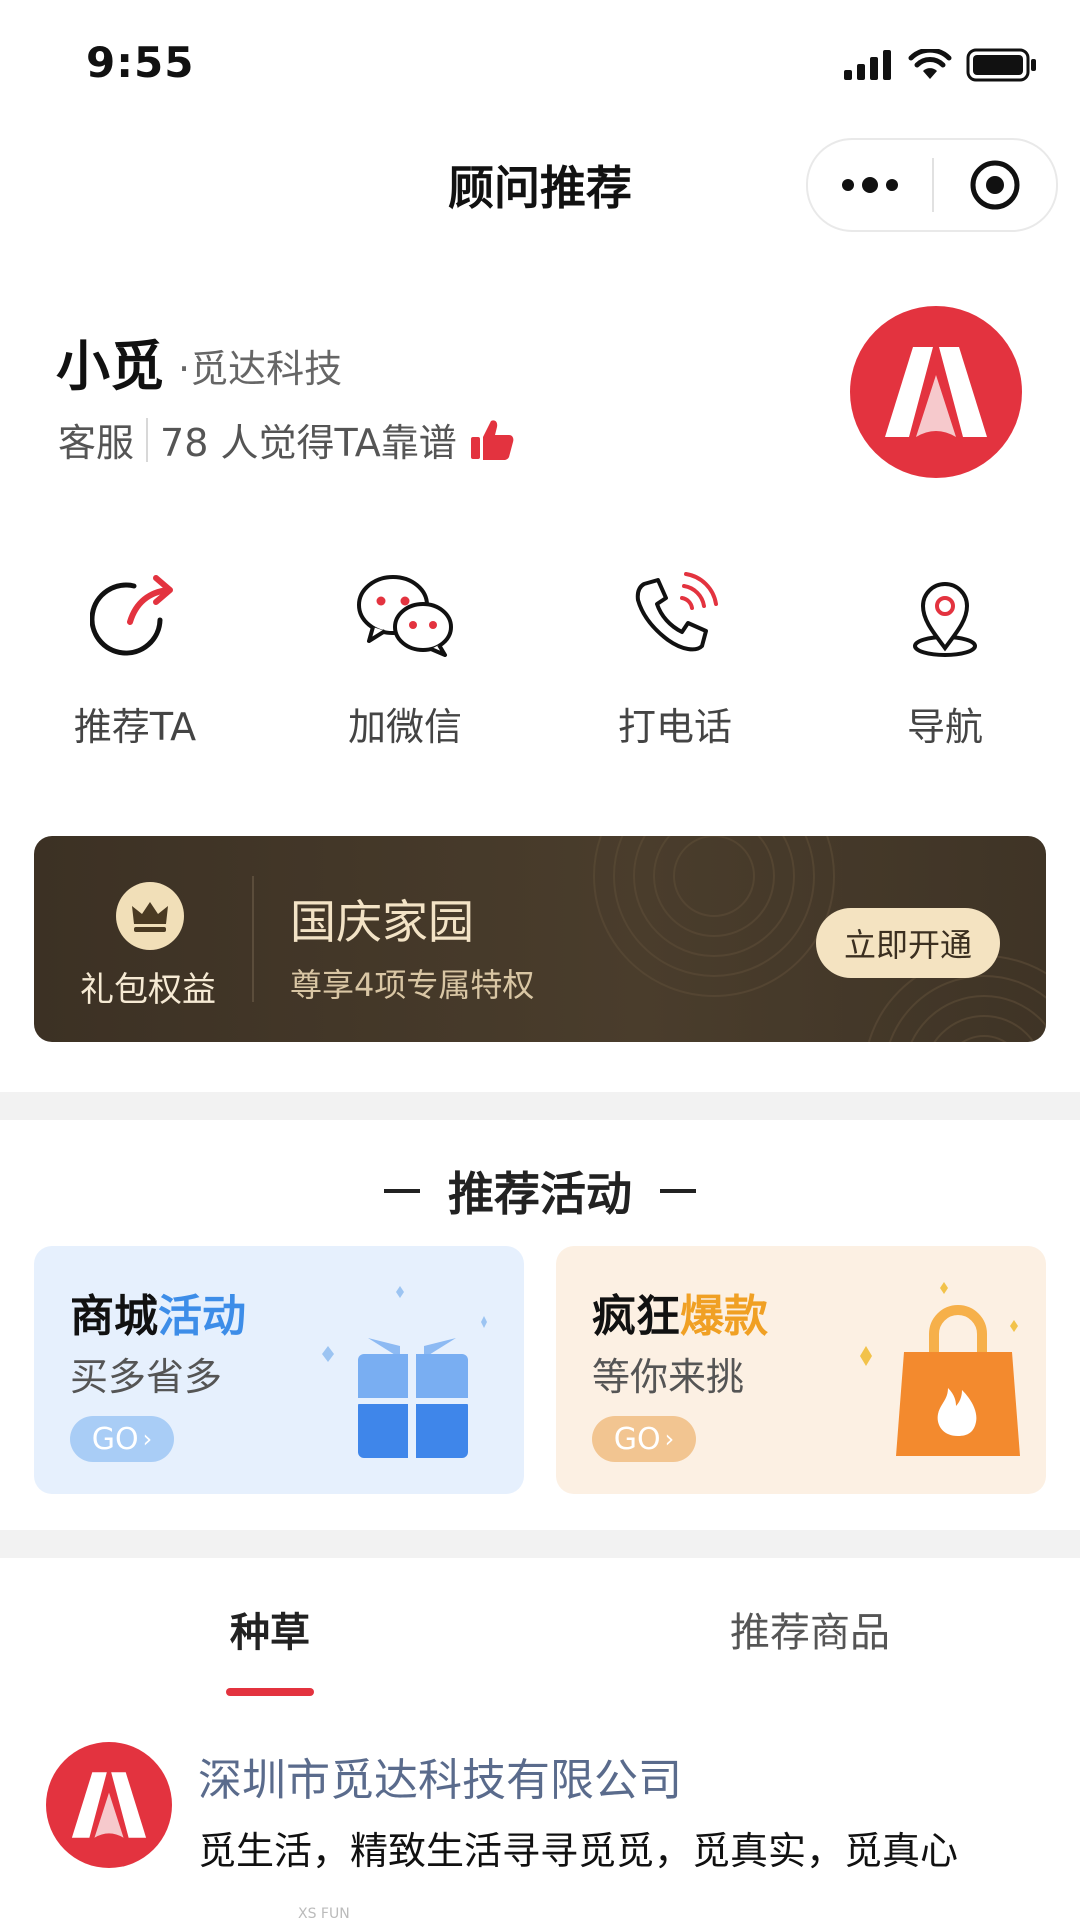 The image size is (1080, 1922). I want to click on thumbs-up-icon, so click(492, 440).